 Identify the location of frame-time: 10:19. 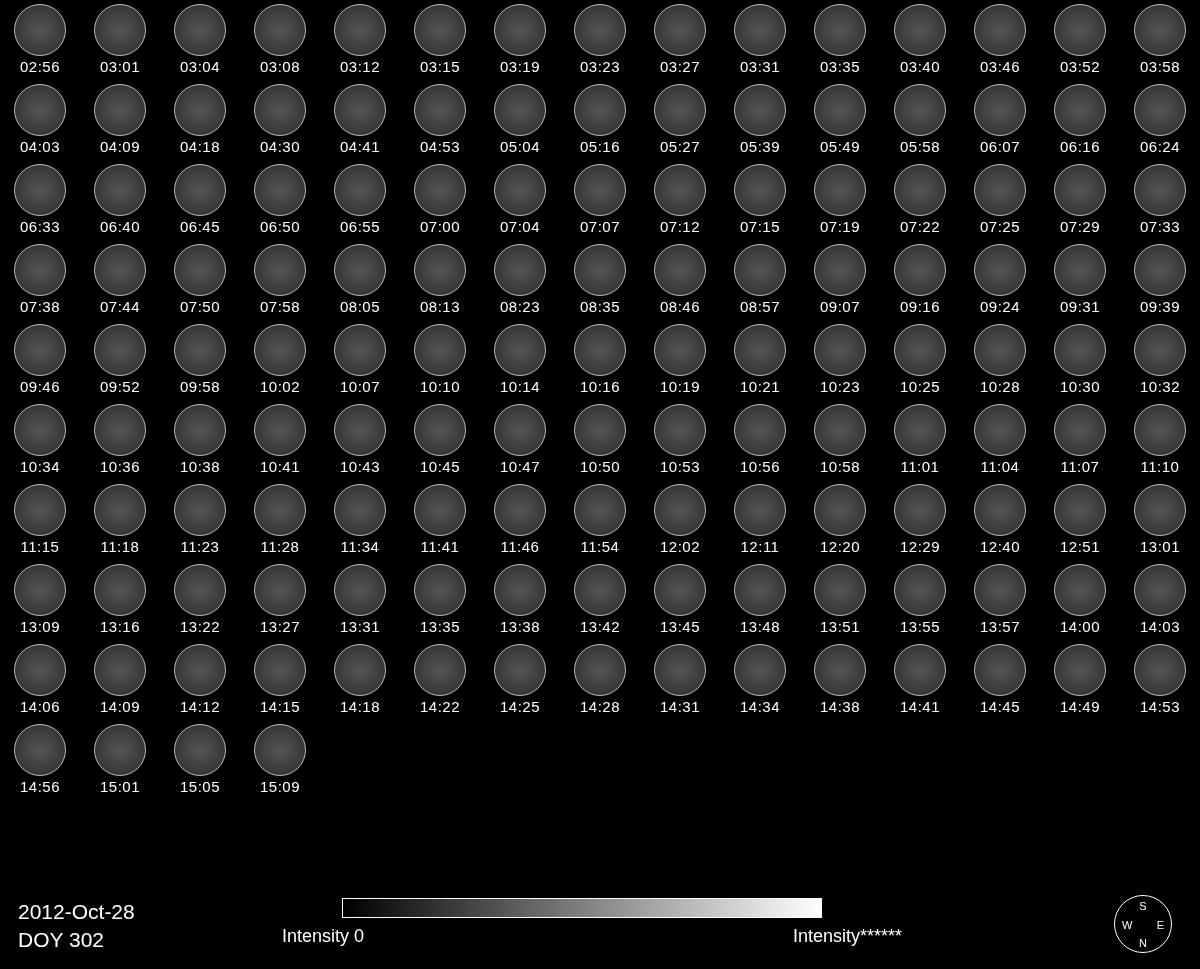
(679, 386).